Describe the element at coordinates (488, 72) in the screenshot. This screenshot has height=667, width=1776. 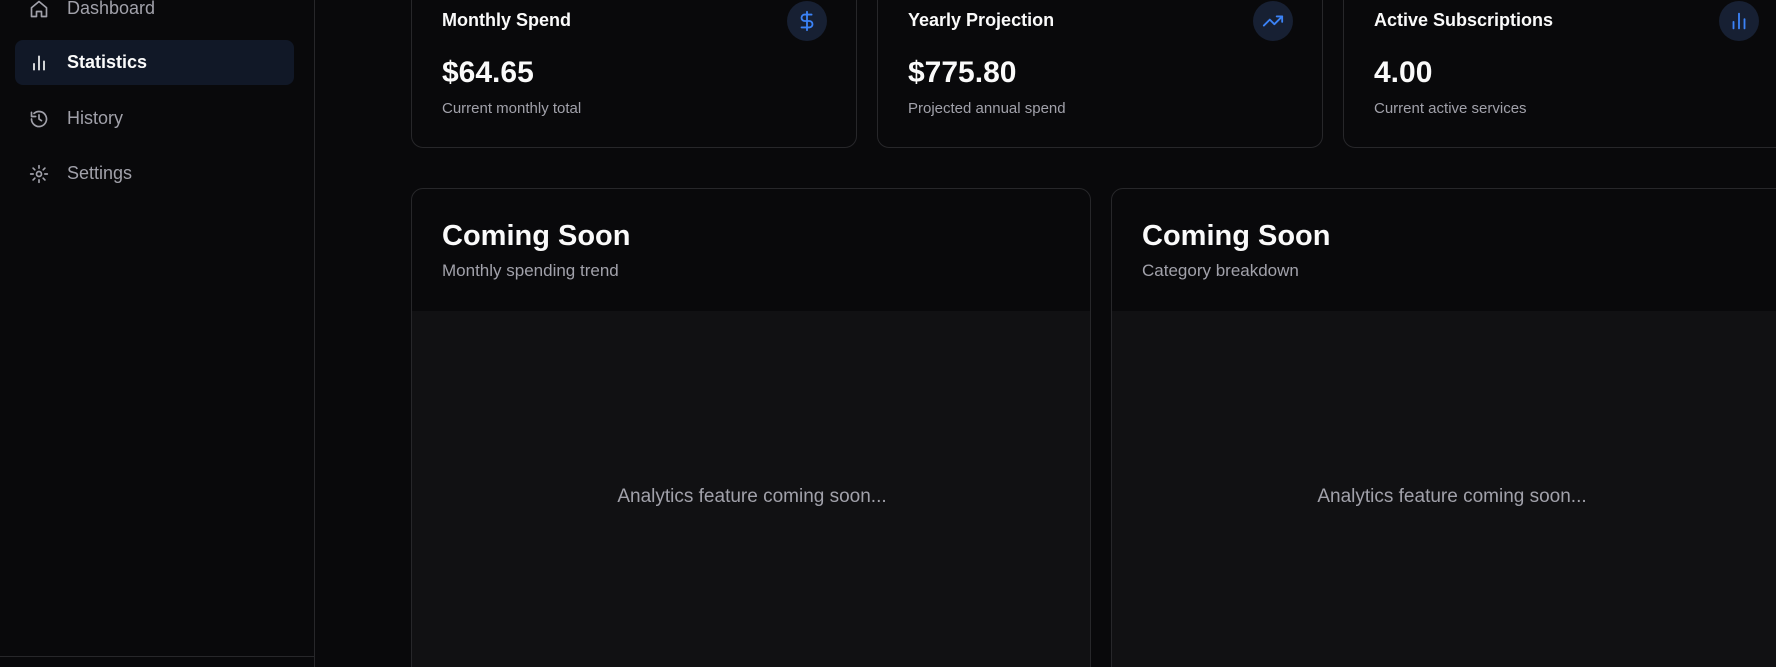
I see `stat-value: $64.65` at that location.